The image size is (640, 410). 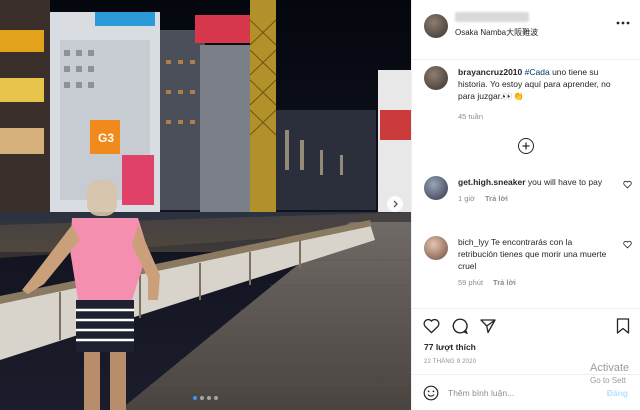 I want to click on caption-hashtag: #Cada, so click(x=537, y=72).